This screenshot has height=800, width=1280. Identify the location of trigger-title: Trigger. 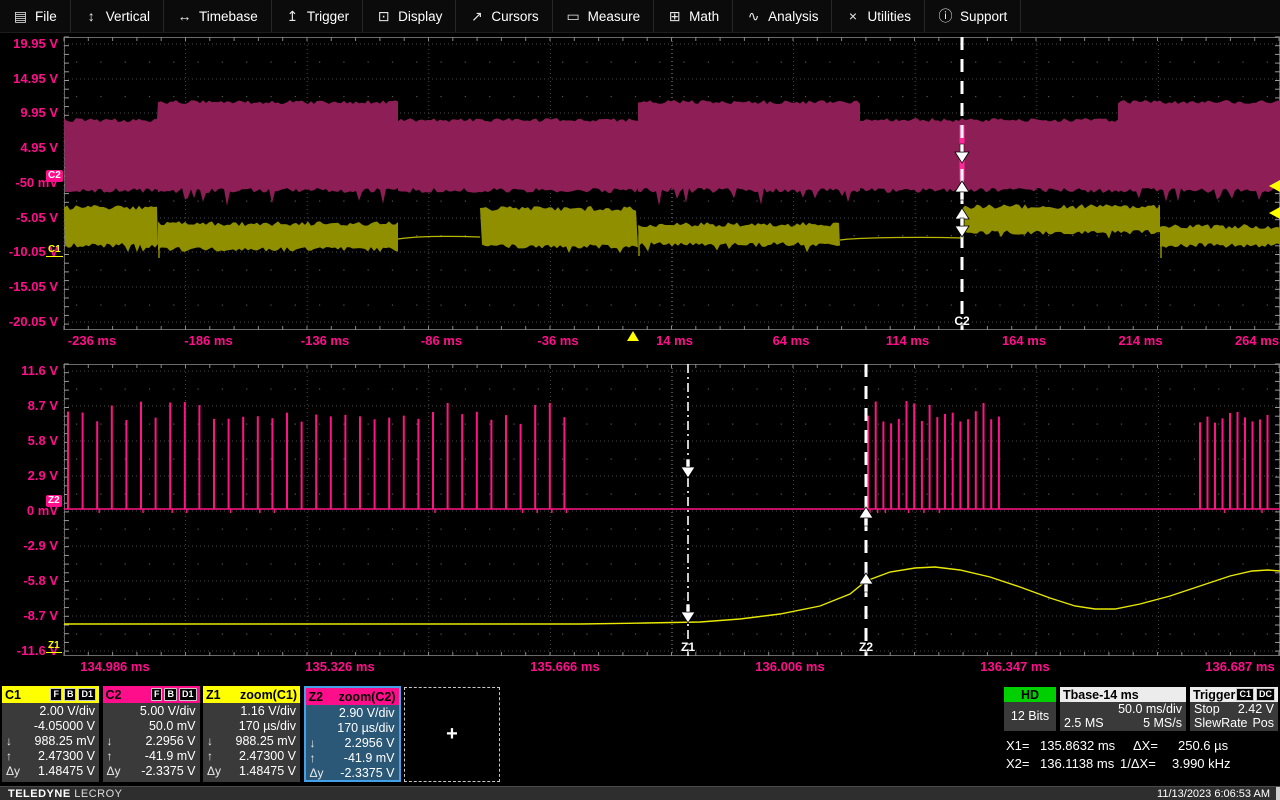
(1214, 694).